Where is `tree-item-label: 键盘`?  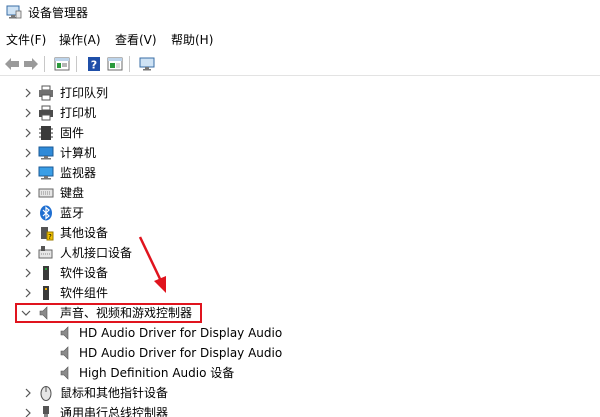
tree-item-label: 键盘 is located at coordinates (72, 193).